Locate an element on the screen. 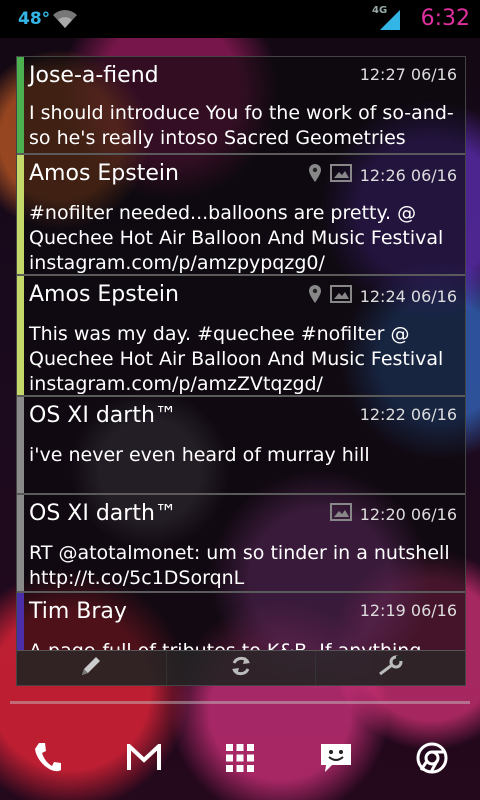  wifi-icon is located at coordinates (65, 21).